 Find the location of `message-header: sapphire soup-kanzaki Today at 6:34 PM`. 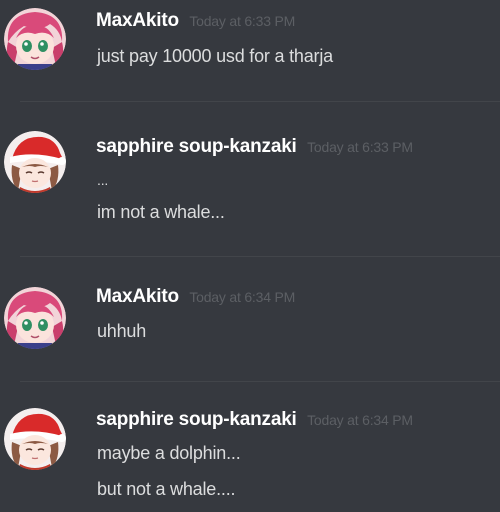

message-header: sapphire soup-kanzaki Today at 6:34 PM is located at coordinates (254, 420).